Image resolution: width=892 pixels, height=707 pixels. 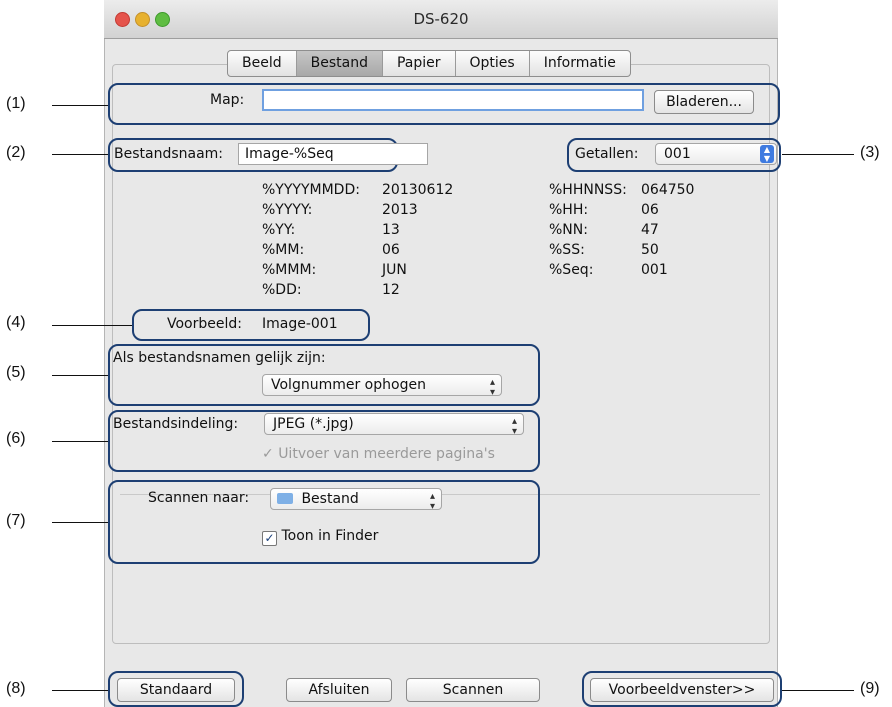 I want to click on token-value: JUN, so click(x=394, y=270).